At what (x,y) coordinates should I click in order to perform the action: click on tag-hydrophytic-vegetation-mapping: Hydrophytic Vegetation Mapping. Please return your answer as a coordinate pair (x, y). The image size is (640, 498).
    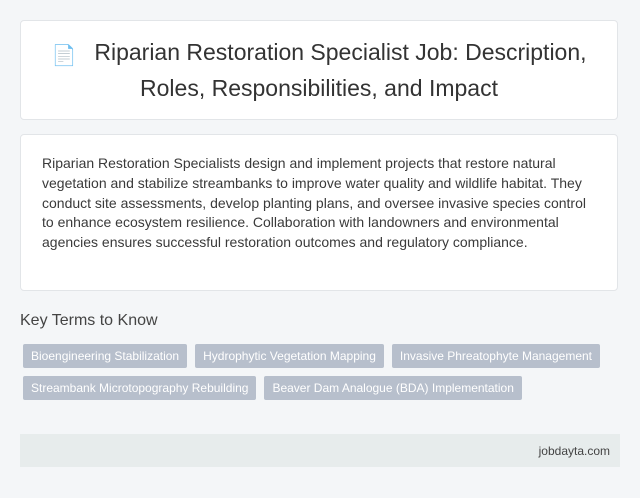
    Looking at the image, I should click on (289, 356).